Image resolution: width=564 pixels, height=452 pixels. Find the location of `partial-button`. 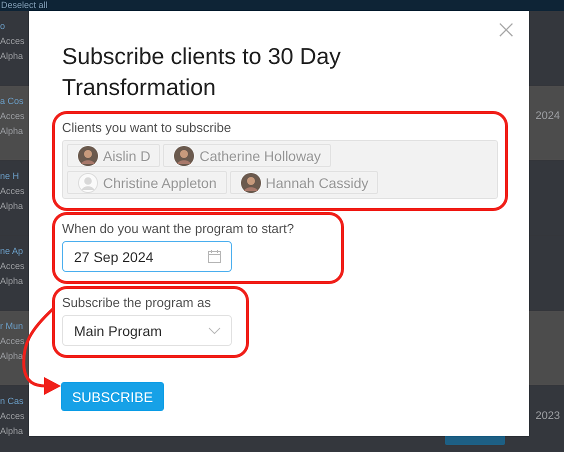

partial-button is located at coordinates (475, 440).